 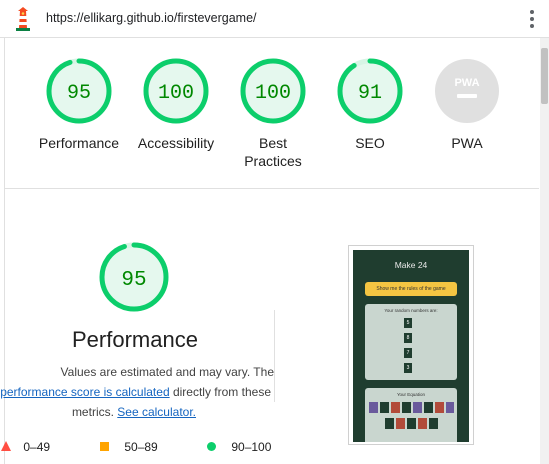 What do you see at coordinates (167, 372) in the screenshot?
I see `desc-line-1: Values are estimated and may vary. The` at bounding box center [167, 372].